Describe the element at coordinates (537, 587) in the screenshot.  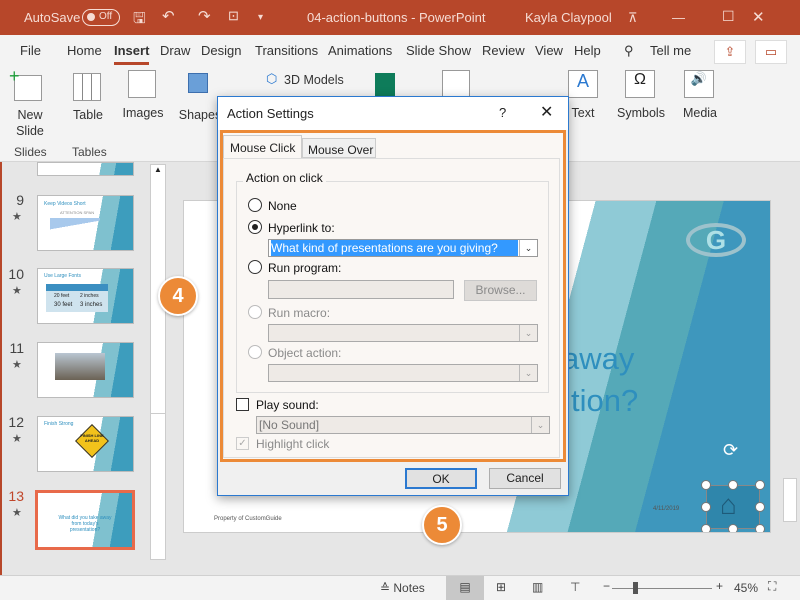
I see `reading-view-button: ▥` at that location.